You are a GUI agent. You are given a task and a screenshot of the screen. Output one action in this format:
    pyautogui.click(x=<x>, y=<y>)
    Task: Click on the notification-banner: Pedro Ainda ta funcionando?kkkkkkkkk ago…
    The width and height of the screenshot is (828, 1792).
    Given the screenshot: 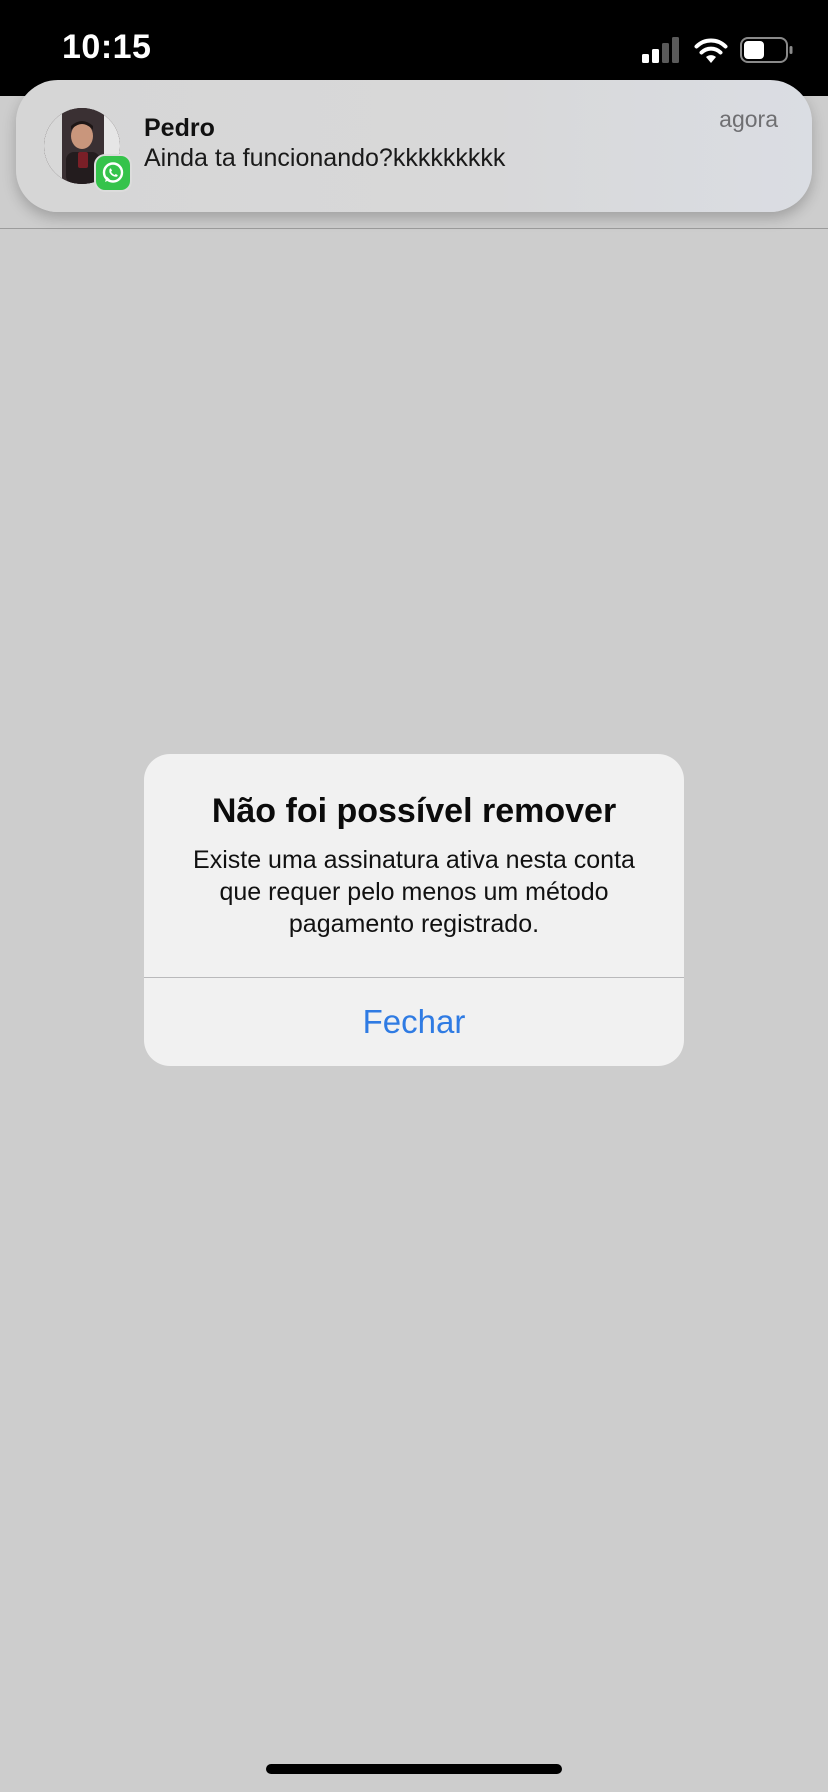 What is the action you would take?
    pyautogui.click(x=414, y=146)
    